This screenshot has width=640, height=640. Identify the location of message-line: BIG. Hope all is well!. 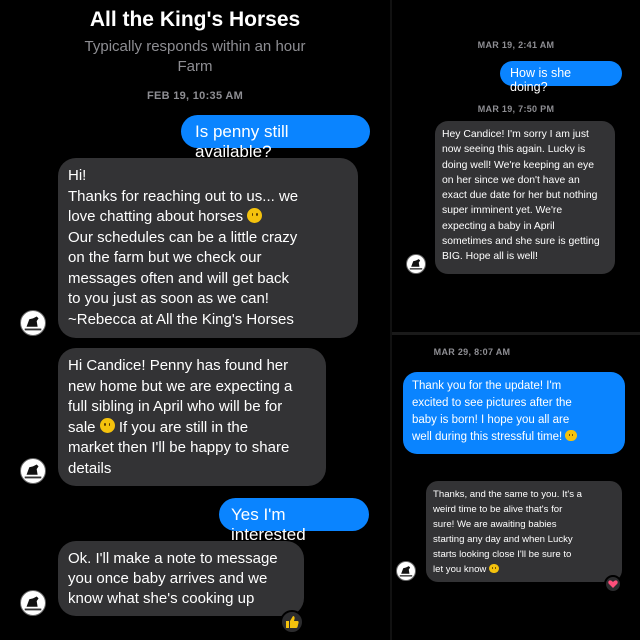
(490, 257).